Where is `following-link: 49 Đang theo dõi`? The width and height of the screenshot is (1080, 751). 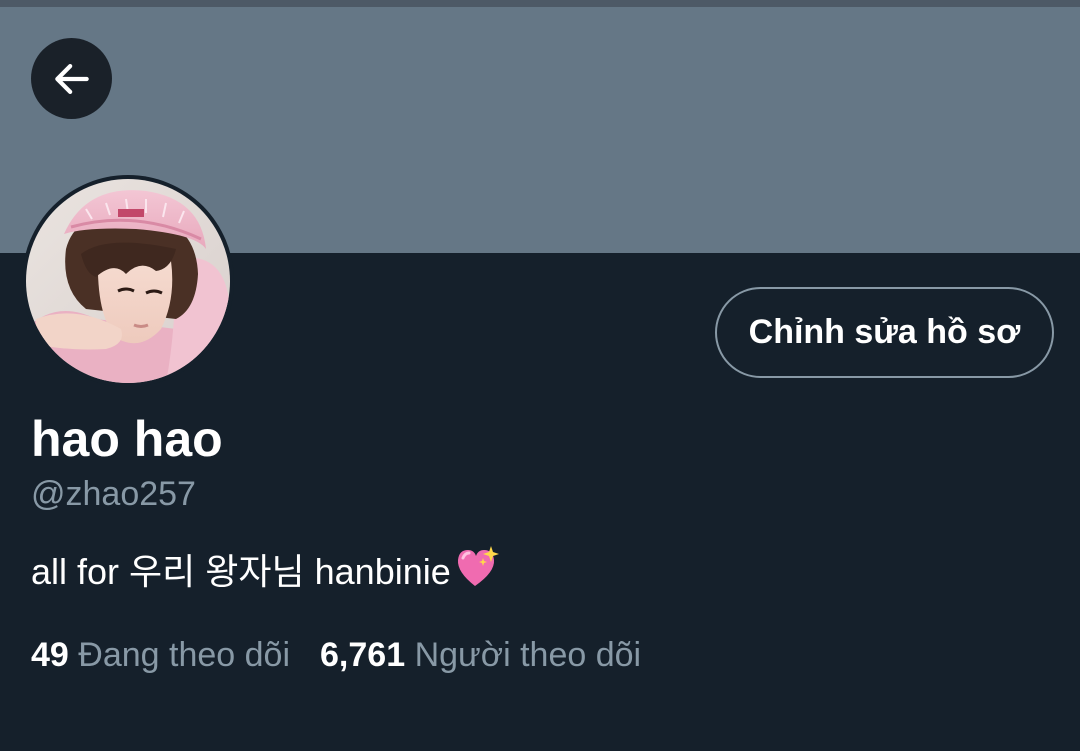 following-link: 49 Đang theo dõi is located at coordinates (160, 655).